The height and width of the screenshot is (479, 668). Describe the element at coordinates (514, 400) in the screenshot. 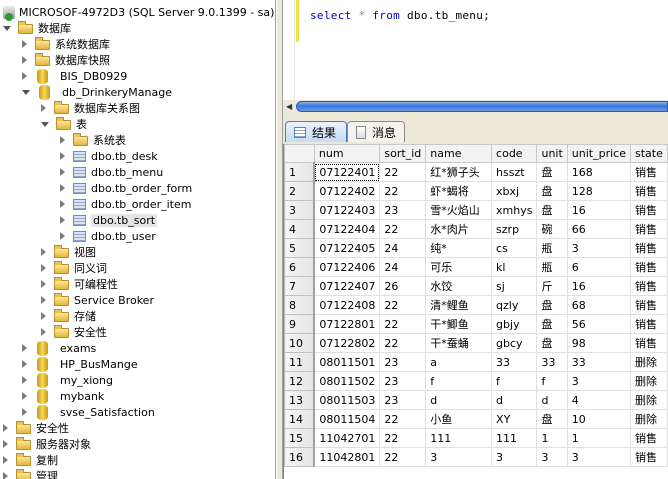

I see `cell-code: d` at that location.